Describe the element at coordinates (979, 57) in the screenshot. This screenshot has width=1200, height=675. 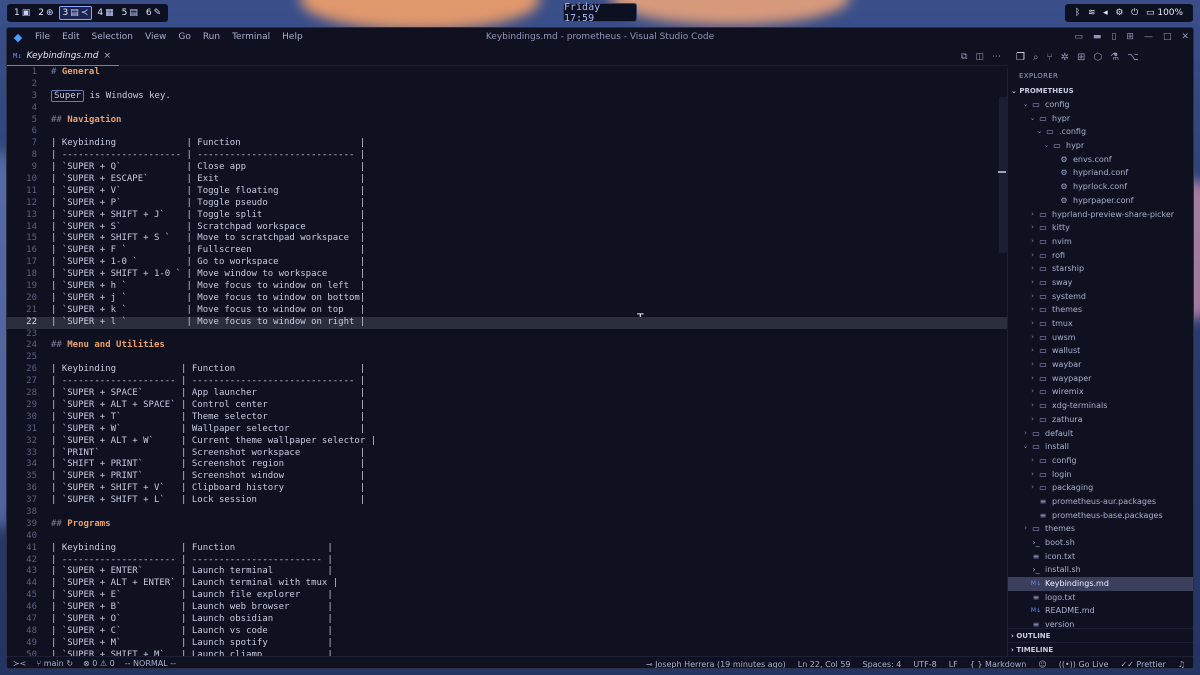
I see `split-editor-icon: ◫` at that location.